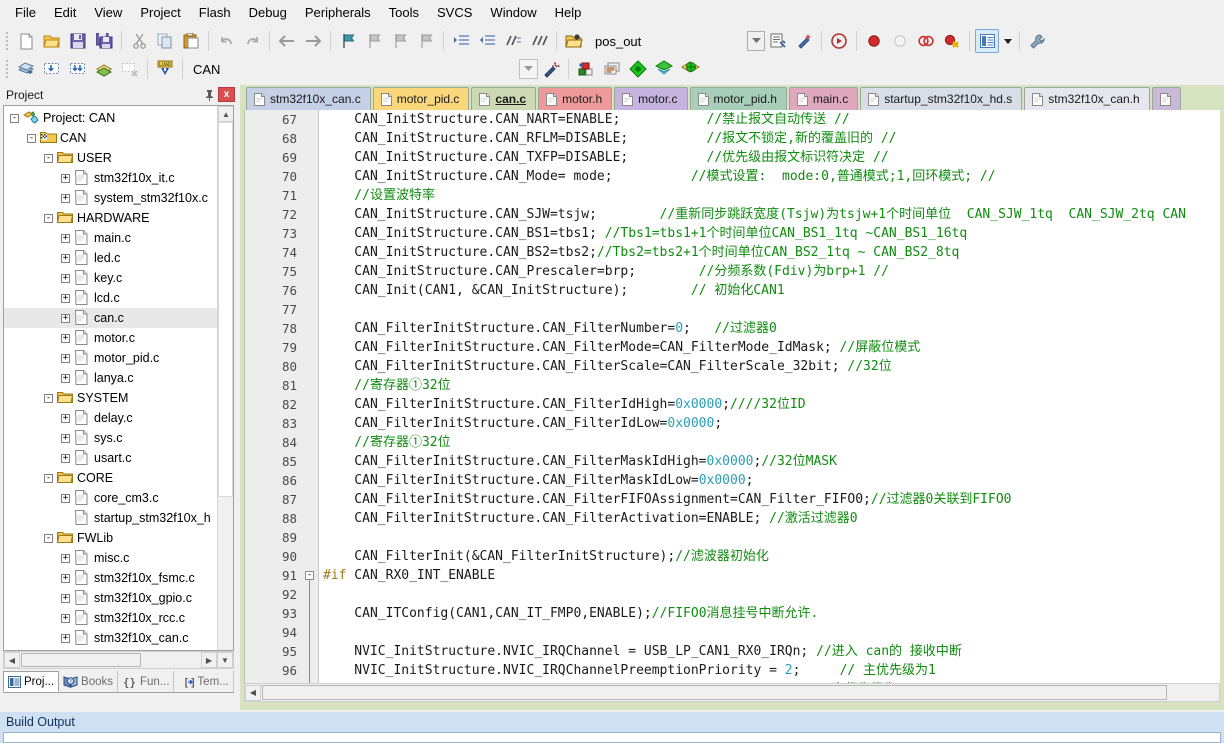 Image resolution: width=1224 pixels, height=743 pixels. Describe the element at coordinates (52, 69) in the screenshot. I see `build-icon` at that location.